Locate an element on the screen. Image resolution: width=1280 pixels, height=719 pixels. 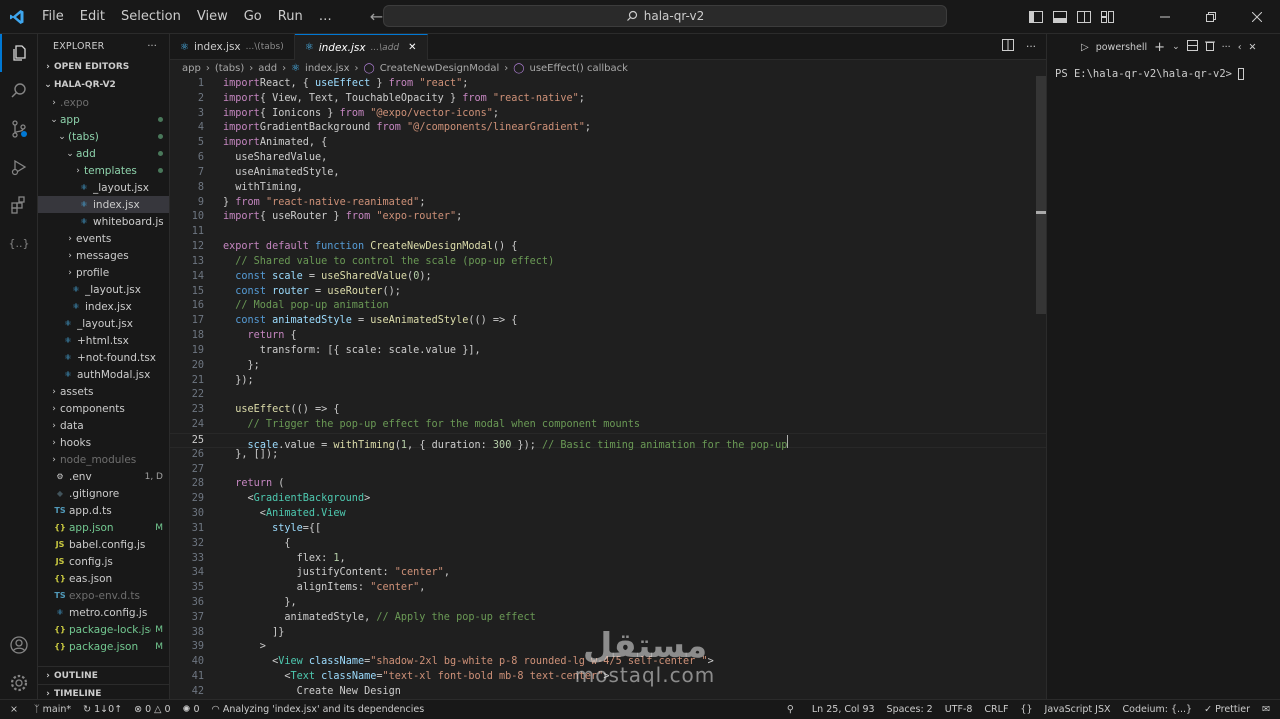
code-line: 5 importAnimated, { is located at coordinates (608, 143).